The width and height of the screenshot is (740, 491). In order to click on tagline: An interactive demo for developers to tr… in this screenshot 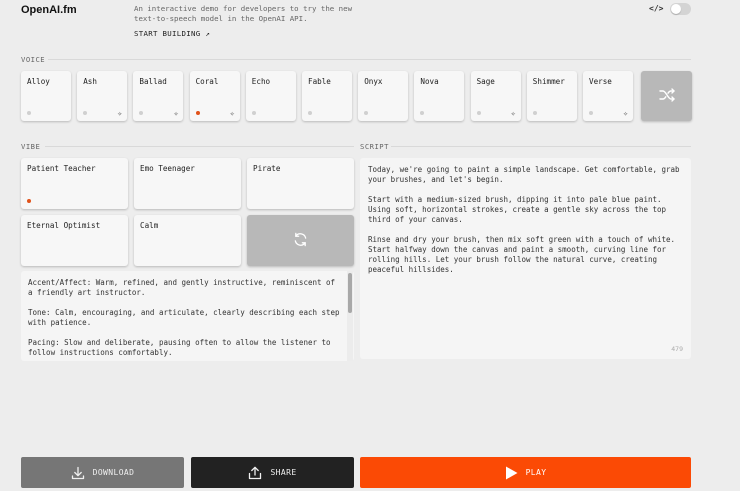, I will do `click(243, 13)`.